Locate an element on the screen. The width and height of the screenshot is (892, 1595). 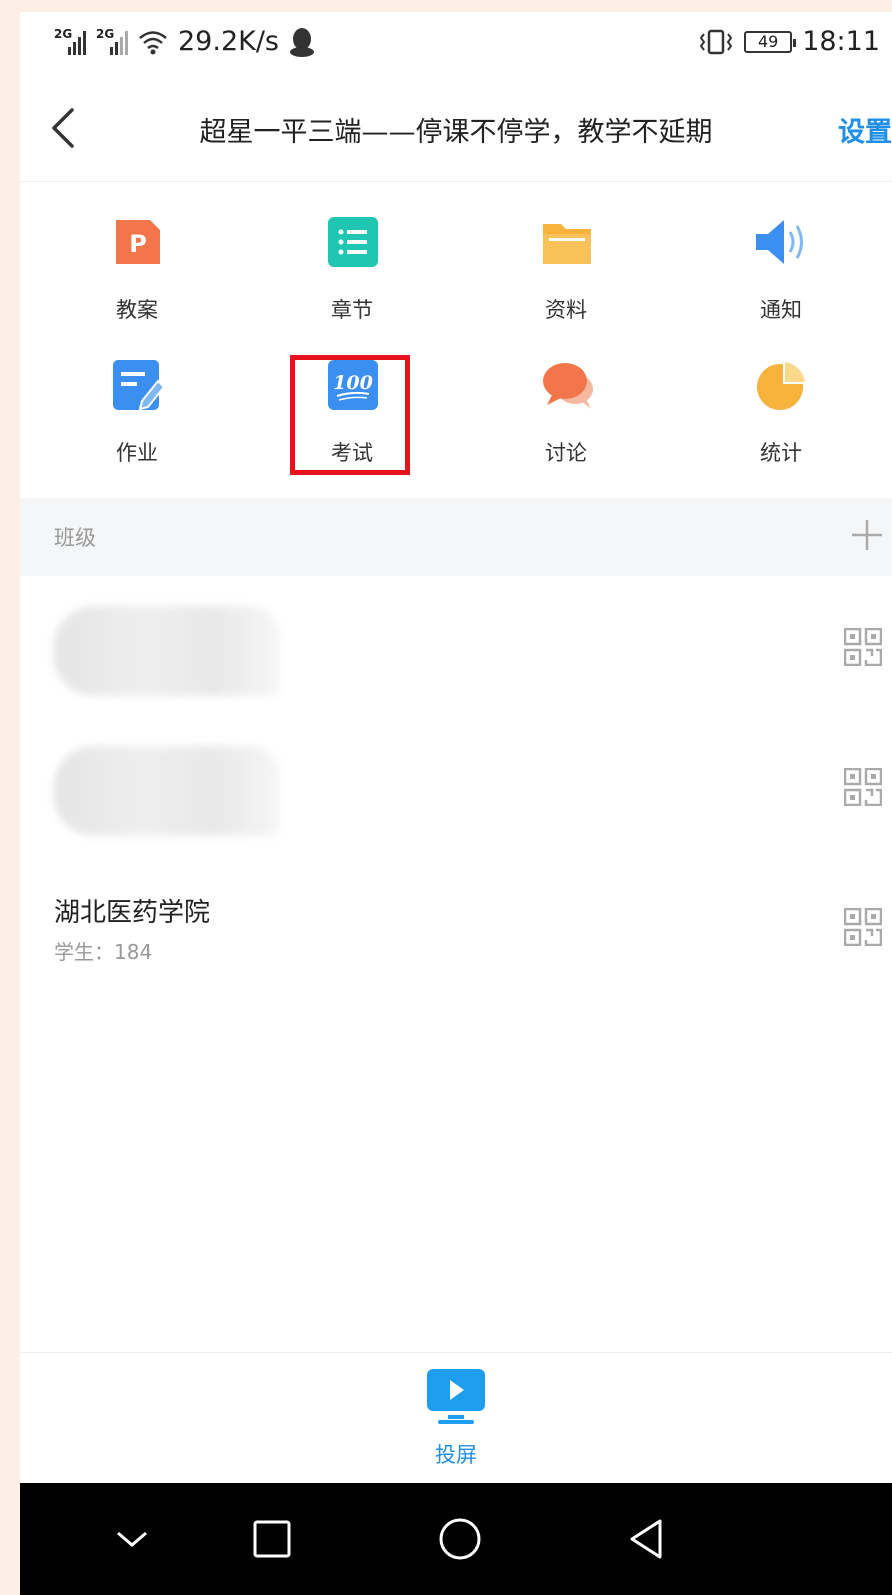
app-header: 超星一平三端——停课不停学，教学不延期 设置 is located at coordinates (456, 128).